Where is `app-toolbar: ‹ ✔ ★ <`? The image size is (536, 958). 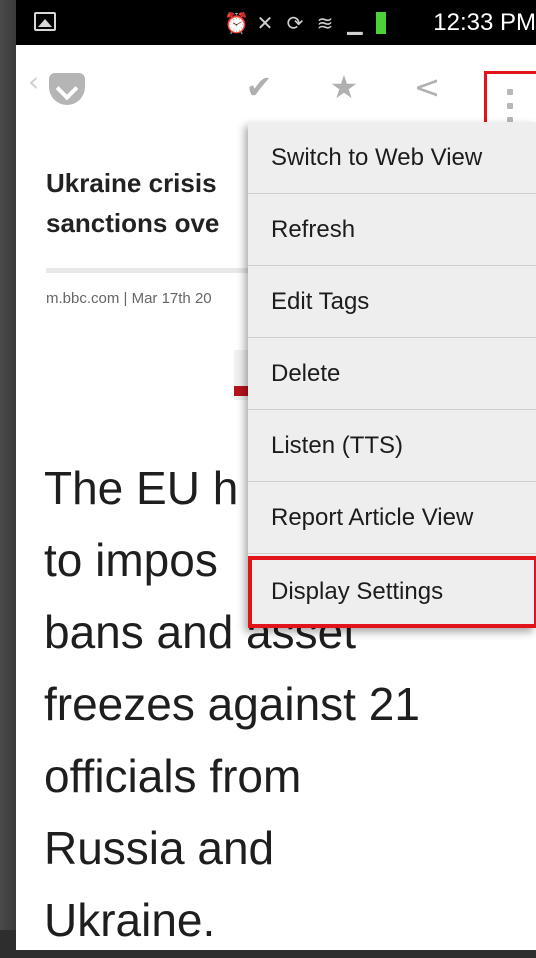
app-toolbar: ‹ ✔ ★ < is located at coordinates (276, 94).